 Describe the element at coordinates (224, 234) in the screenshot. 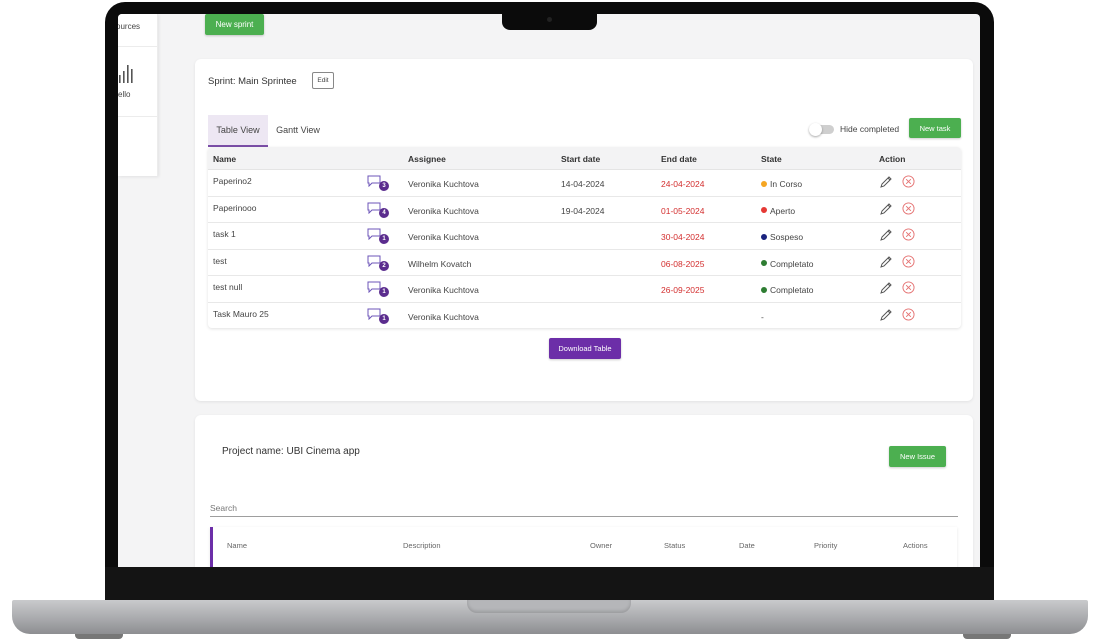

I see `task-name: task 1` at that location.